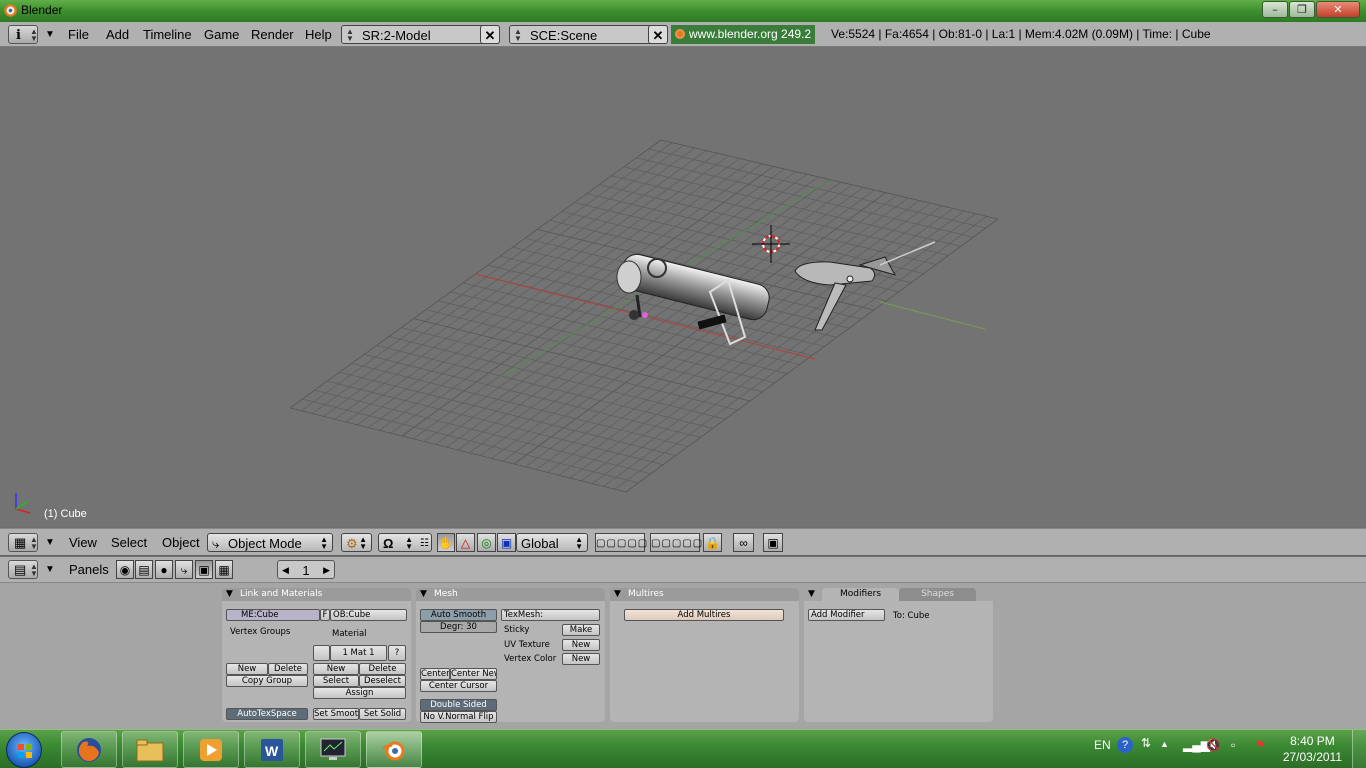 Image resolution: width=1366 pixels, height=768 pixels. Describe the element at coordinates (1275, 9) in the screenshot. I see `minimize-button: –` at that location.